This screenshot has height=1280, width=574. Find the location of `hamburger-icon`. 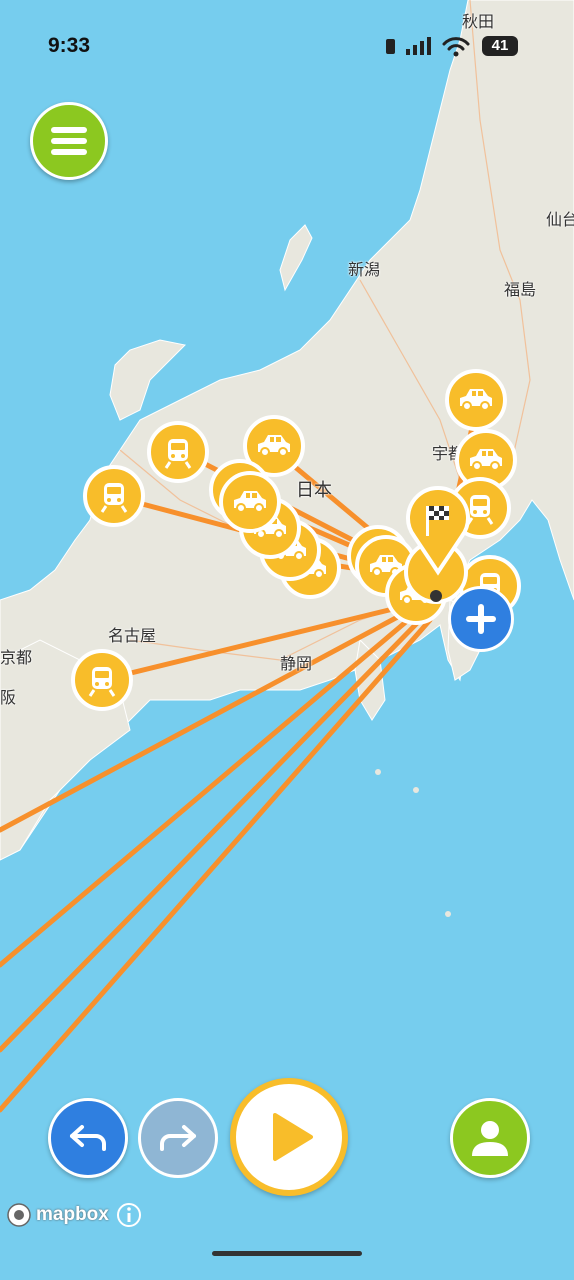

hamburger-icon is located at coordinates (69, 141).